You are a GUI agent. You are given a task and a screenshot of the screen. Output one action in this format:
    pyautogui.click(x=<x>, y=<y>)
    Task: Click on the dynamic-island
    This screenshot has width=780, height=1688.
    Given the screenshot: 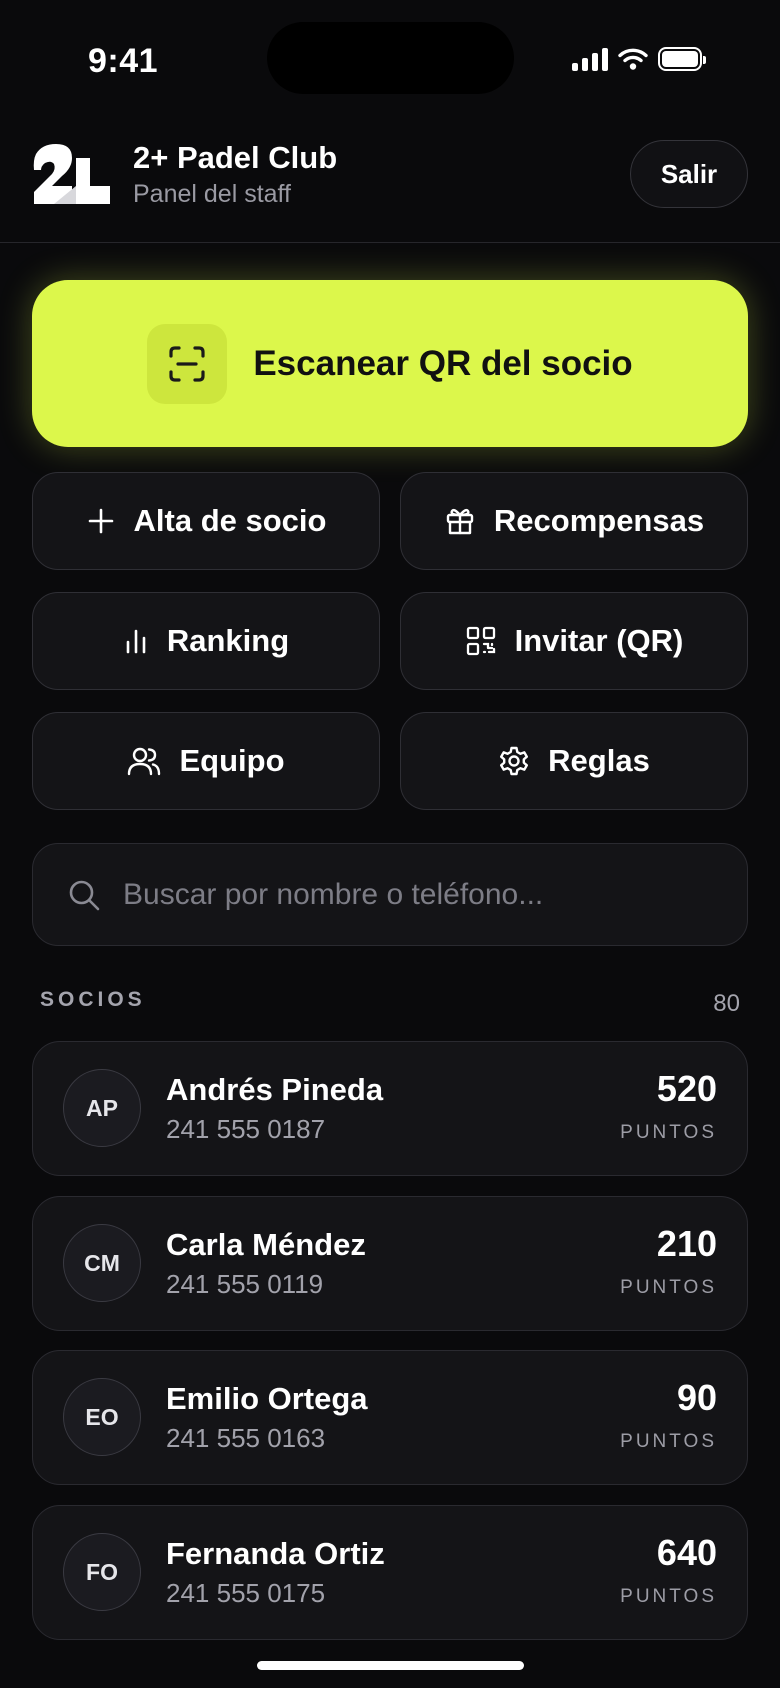 What is the action you would take?
    pyautogui.click(x=390, y=58)
    